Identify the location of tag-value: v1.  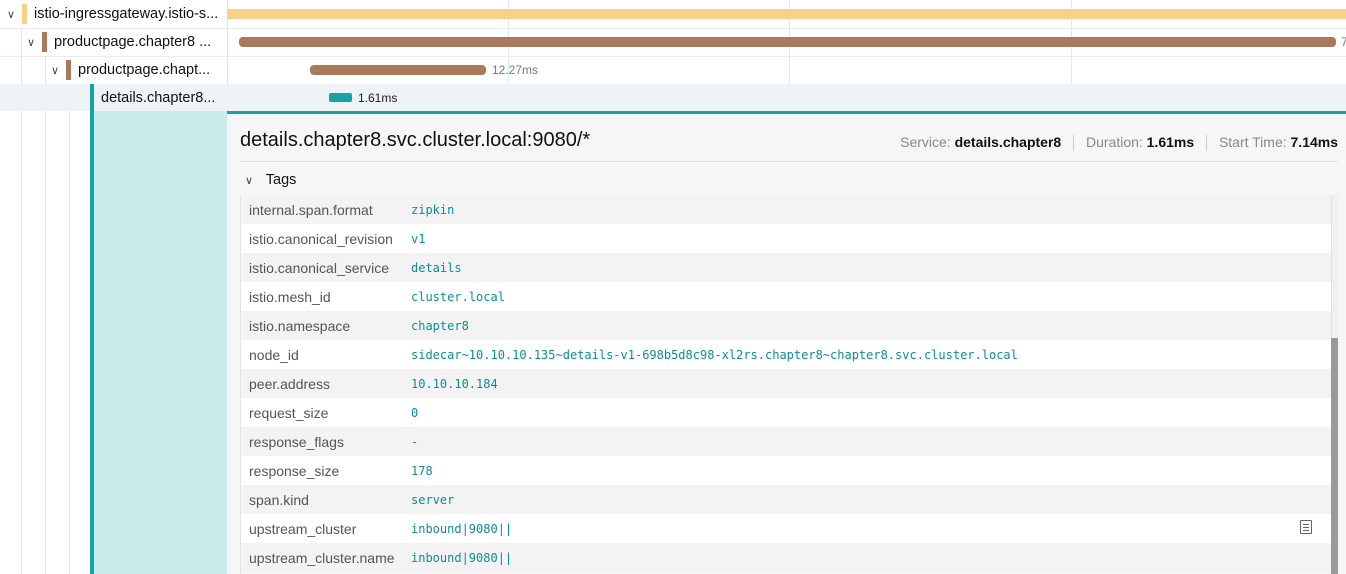
(418, 238).